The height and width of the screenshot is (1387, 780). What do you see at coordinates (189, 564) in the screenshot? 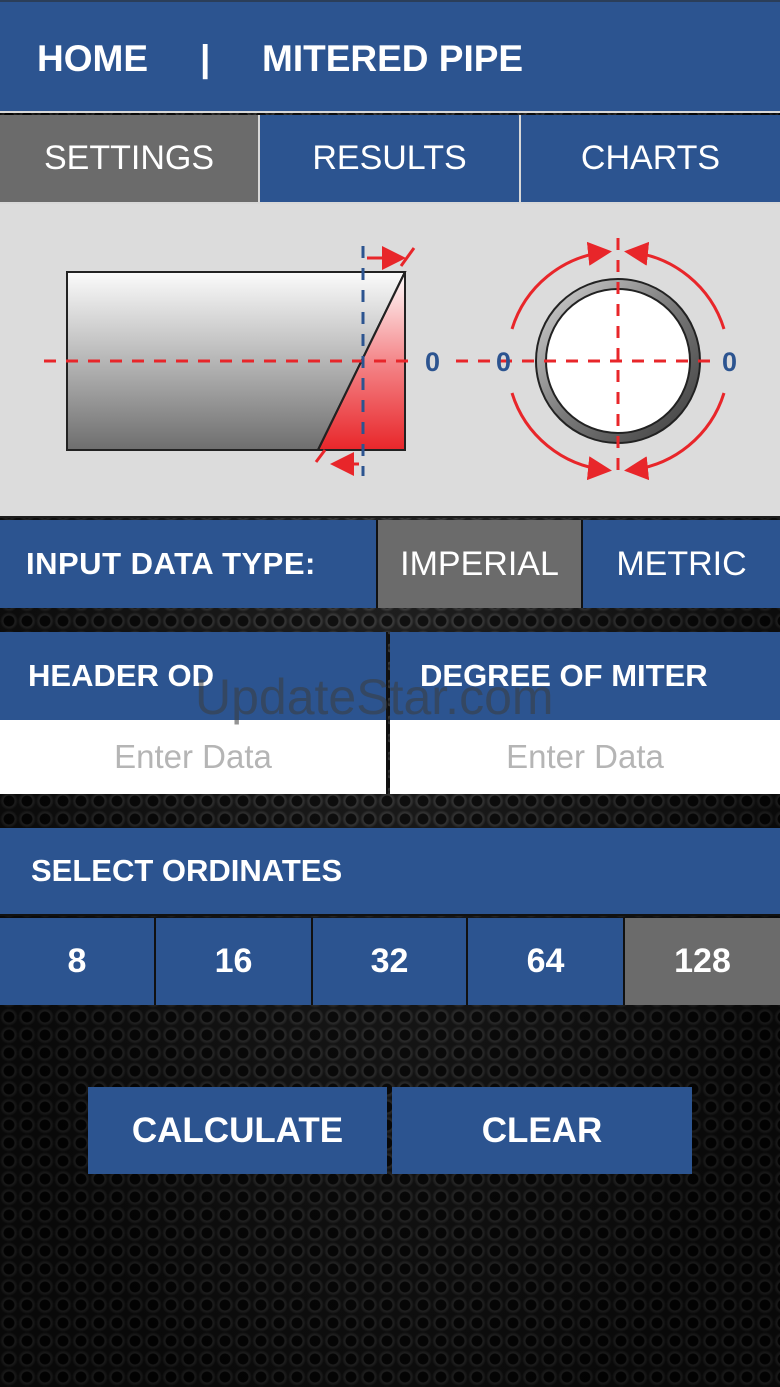
I see `input-data-type-label: INPUT DATA TYPE:` at bounding box center [189, 564].